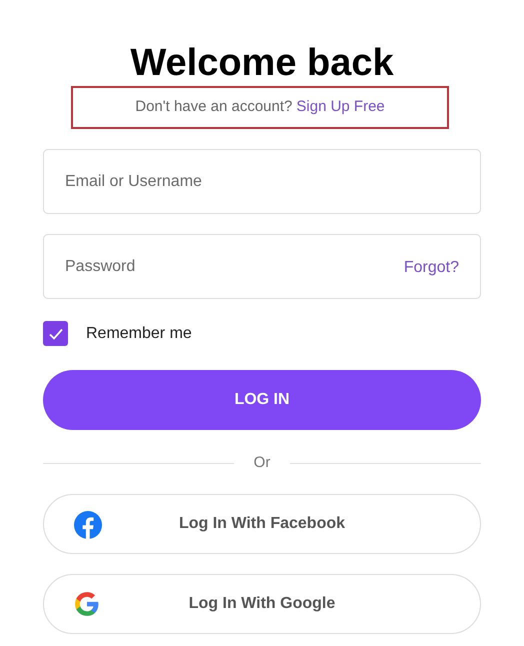 This screenshot has height=646, width=524. Describe the element at coordinates (213, 107) in the screenshot. I see `signup-prompt: Don't have an account?` at that location.